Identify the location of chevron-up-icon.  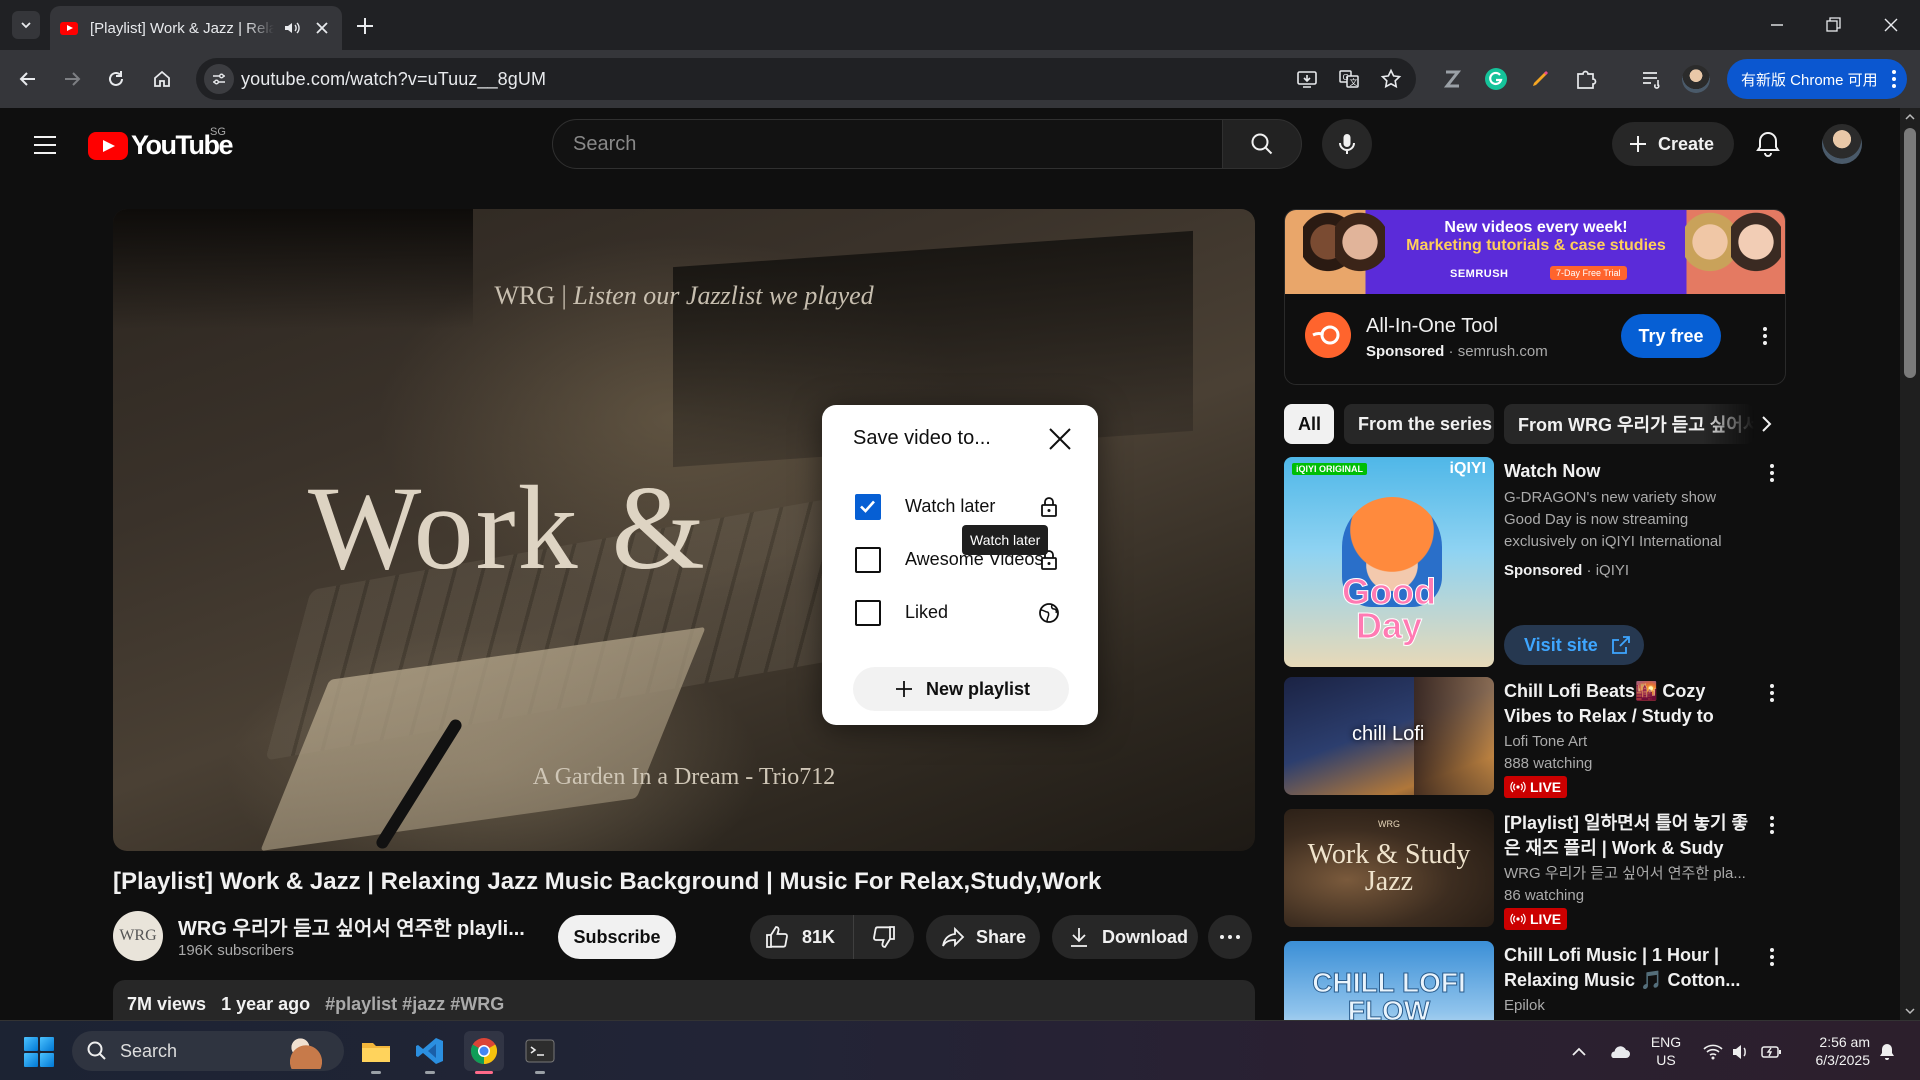
(1579, 1052).